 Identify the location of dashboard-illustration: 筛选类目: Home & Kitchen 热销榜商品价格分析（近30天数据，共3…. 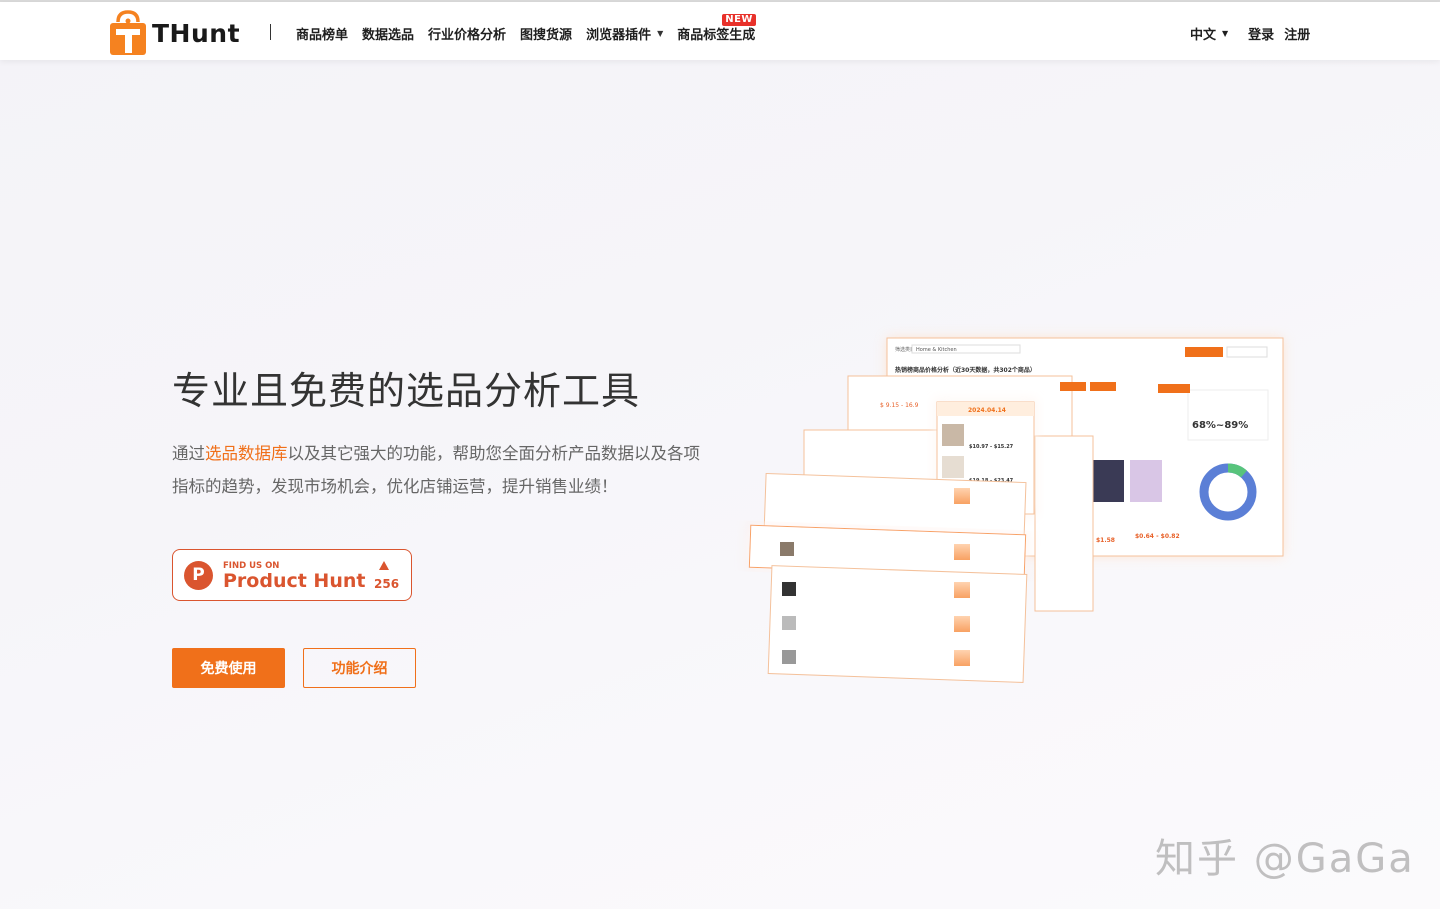
(1016, 510).